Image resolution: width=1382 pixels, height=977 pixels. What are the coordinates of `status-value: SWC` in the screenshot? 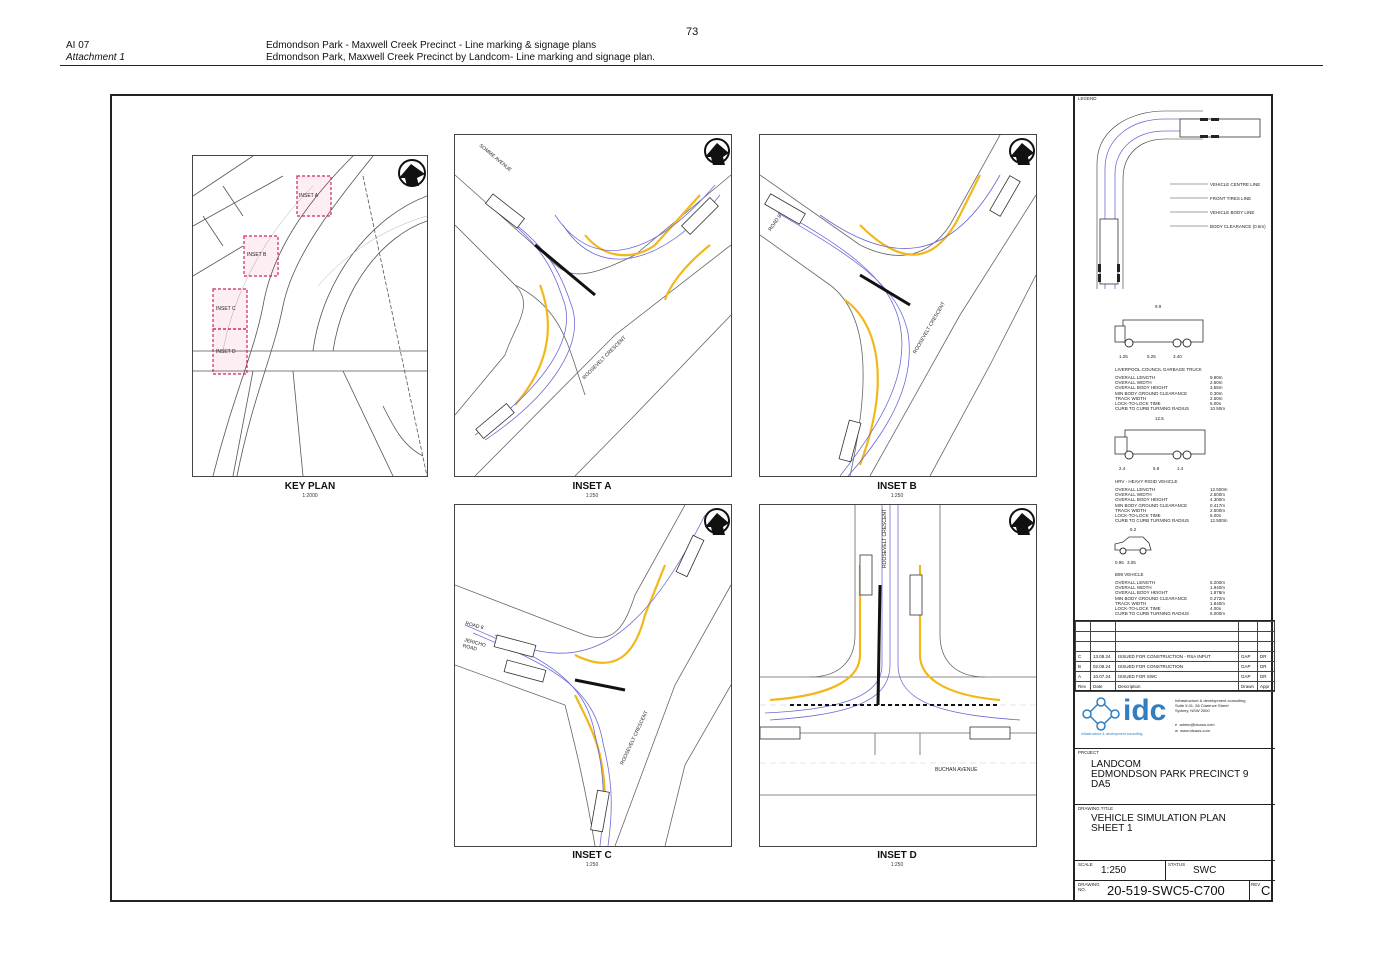 It's located at (1205, 870).